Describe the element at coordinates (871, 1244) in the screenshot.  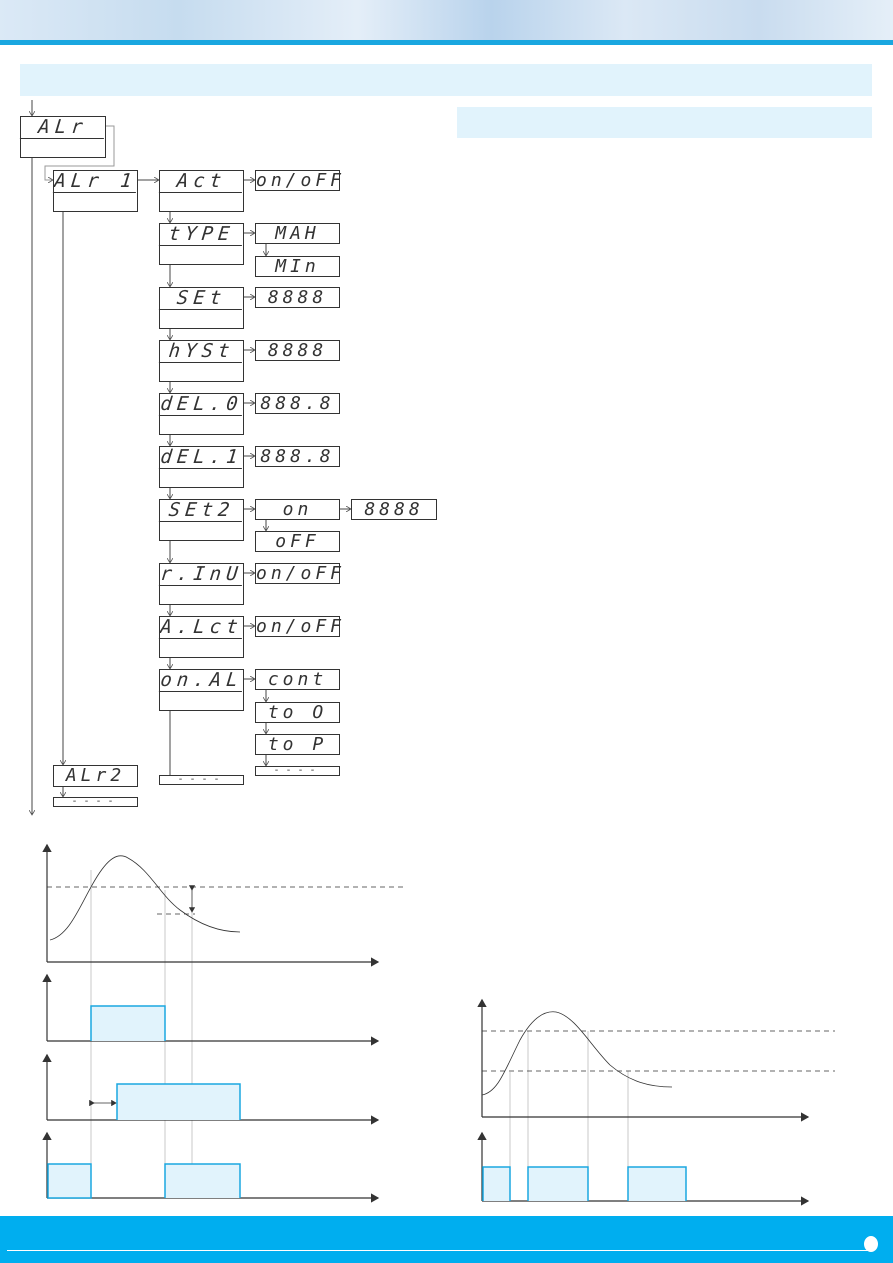
I see `page-number-badge` at that location.